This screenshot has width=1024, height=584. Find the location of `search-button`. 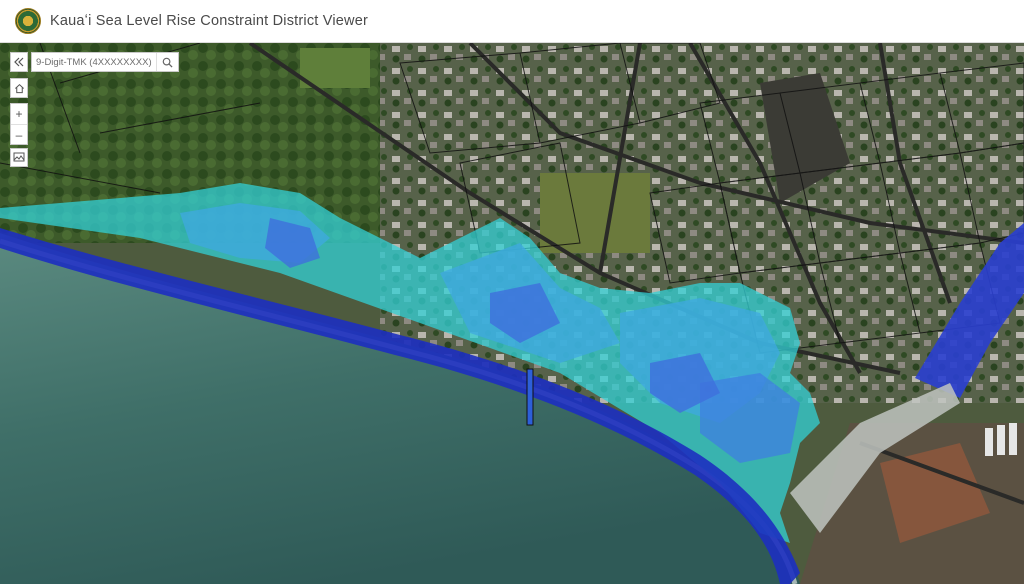

search-button is located at coordinates (167, 62).